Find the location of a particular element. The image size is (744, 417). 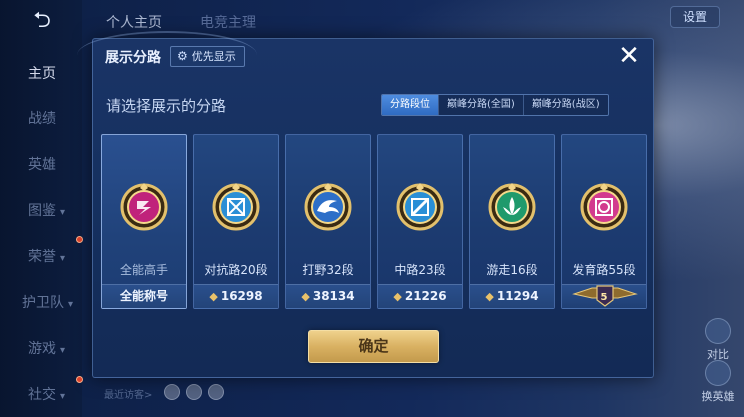

sidebar-item-home: 主页 is located at coordinates (41, 73).